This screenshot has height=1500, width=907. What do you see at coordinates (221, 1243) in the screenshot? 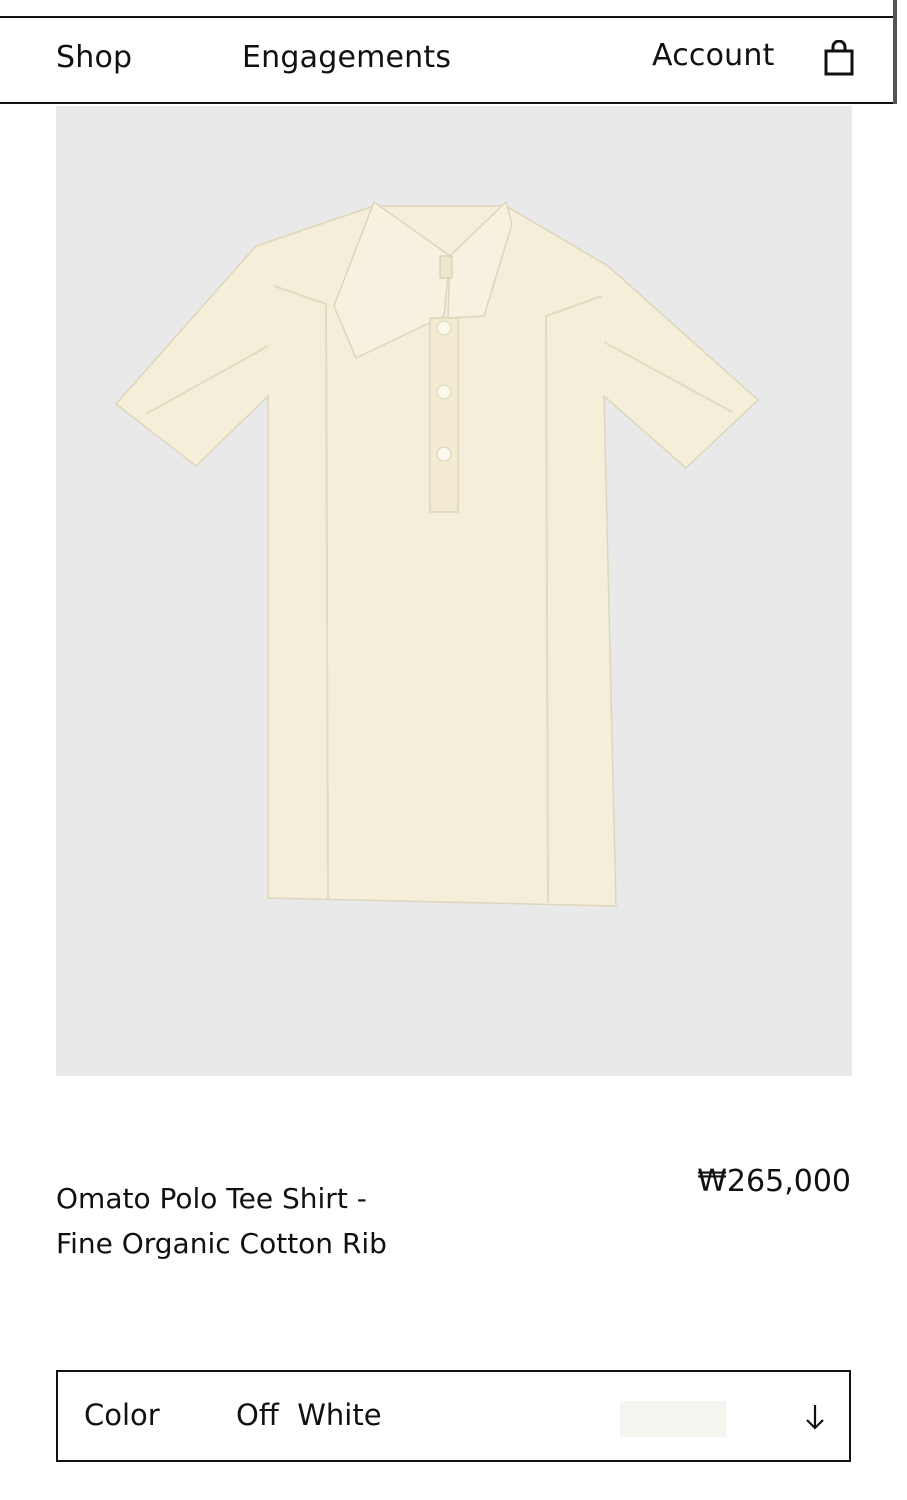
I see `product-title-line-2: Fine Organic Cotton Rib` at bounding box center [221, 1243].